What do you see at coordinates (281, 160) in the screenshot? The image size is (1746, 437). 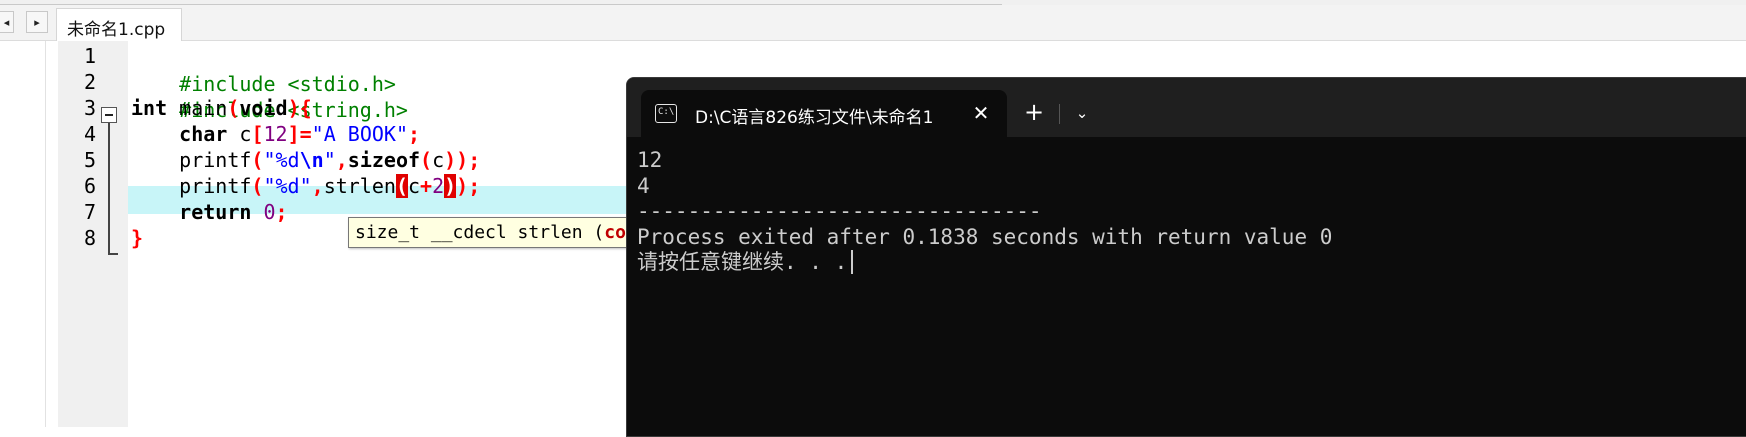 I see `string-literal: "%d` at bounding box center [281, 160].